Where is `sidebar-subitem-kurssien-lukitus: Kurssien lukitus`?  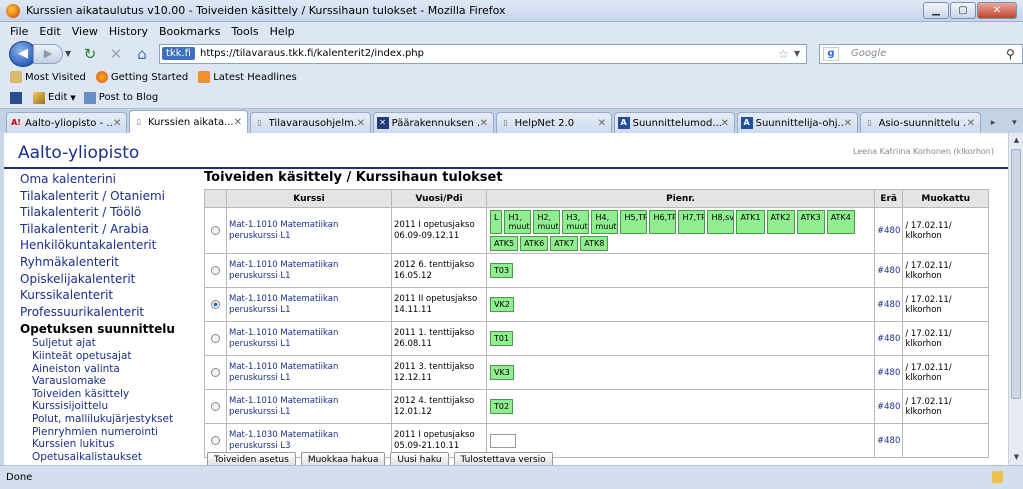
sidebar-subitem-kurssien-lukitus: Kurssien lukitus is located at coordinates (103, 444).